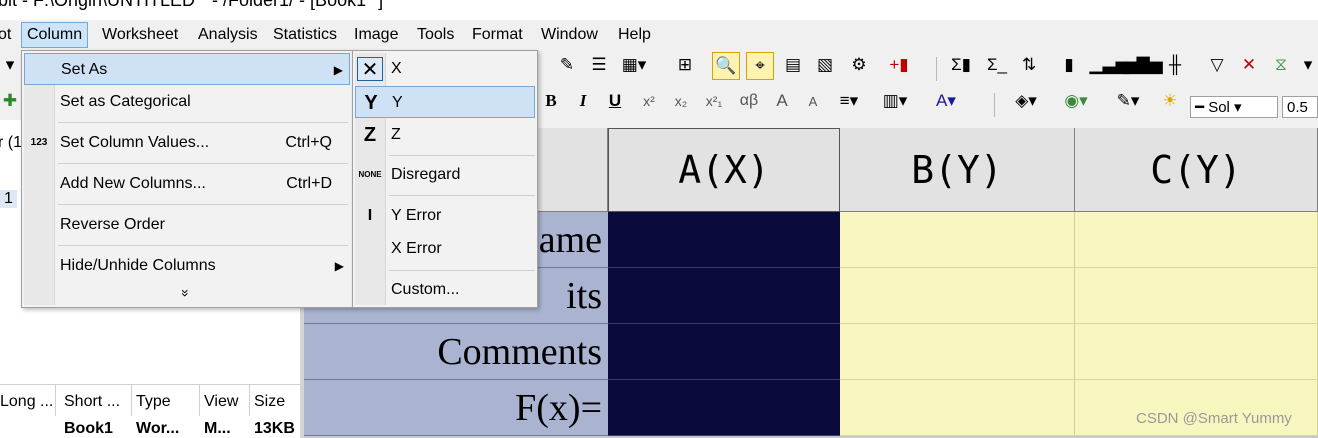  What do you see at coordinates (957, 240) in the screenshot?
I see `cell-b-long-name` at bounding box center [957, 240].